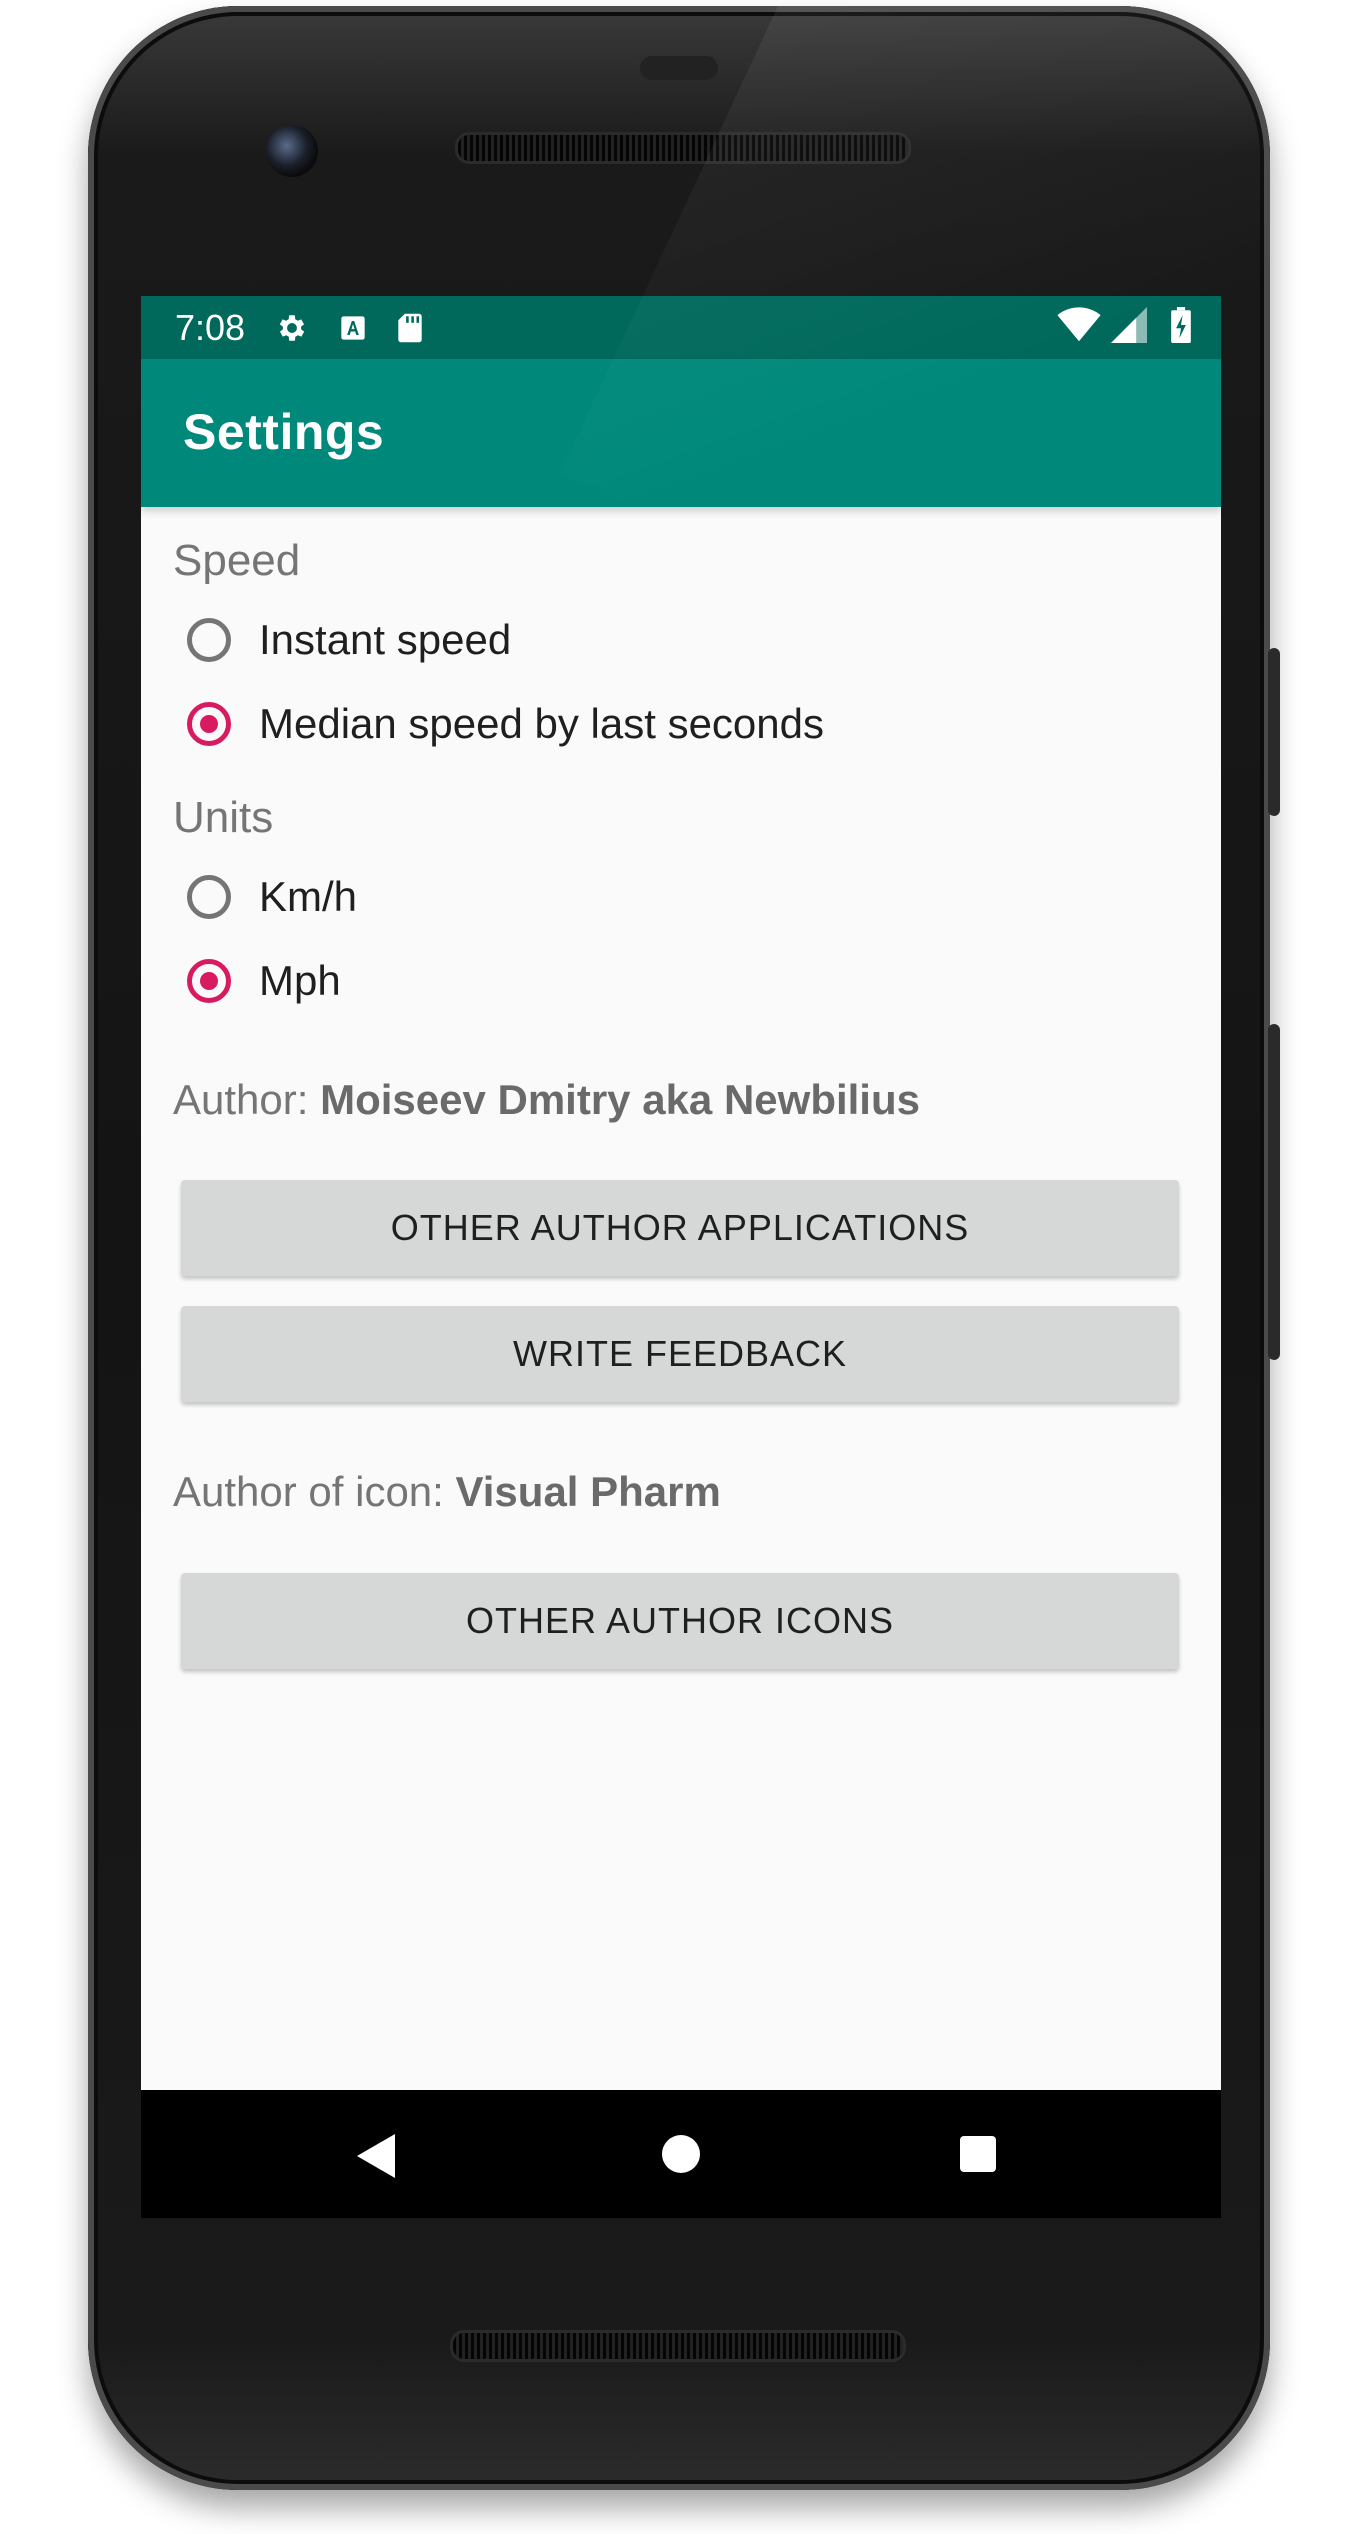 Image resolution: width=1370 pixels, height=2534 pixels. I want to click on author-prefix: Author:, so click(247, 1099).